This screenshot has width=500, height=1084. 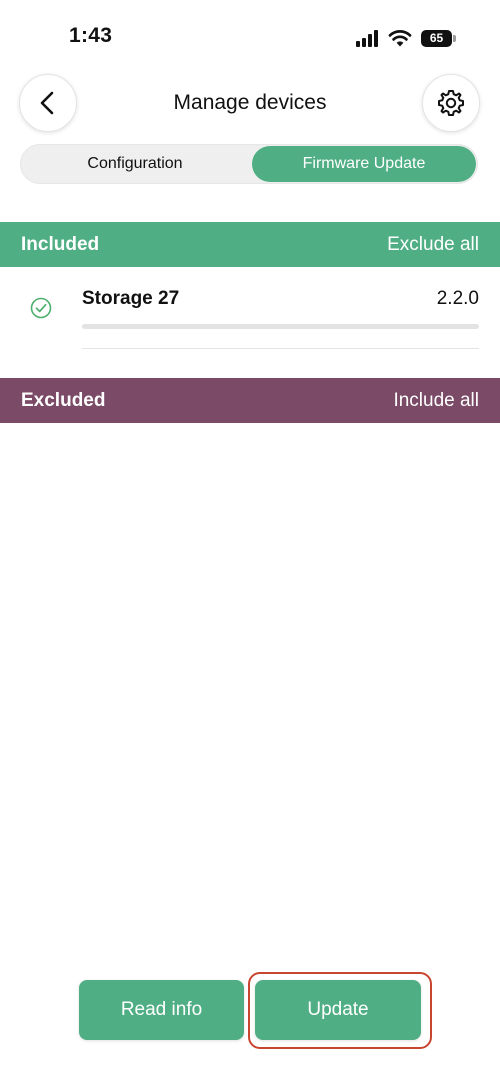 I want to click on battery-icon: 65, so click(x=438, y=38).